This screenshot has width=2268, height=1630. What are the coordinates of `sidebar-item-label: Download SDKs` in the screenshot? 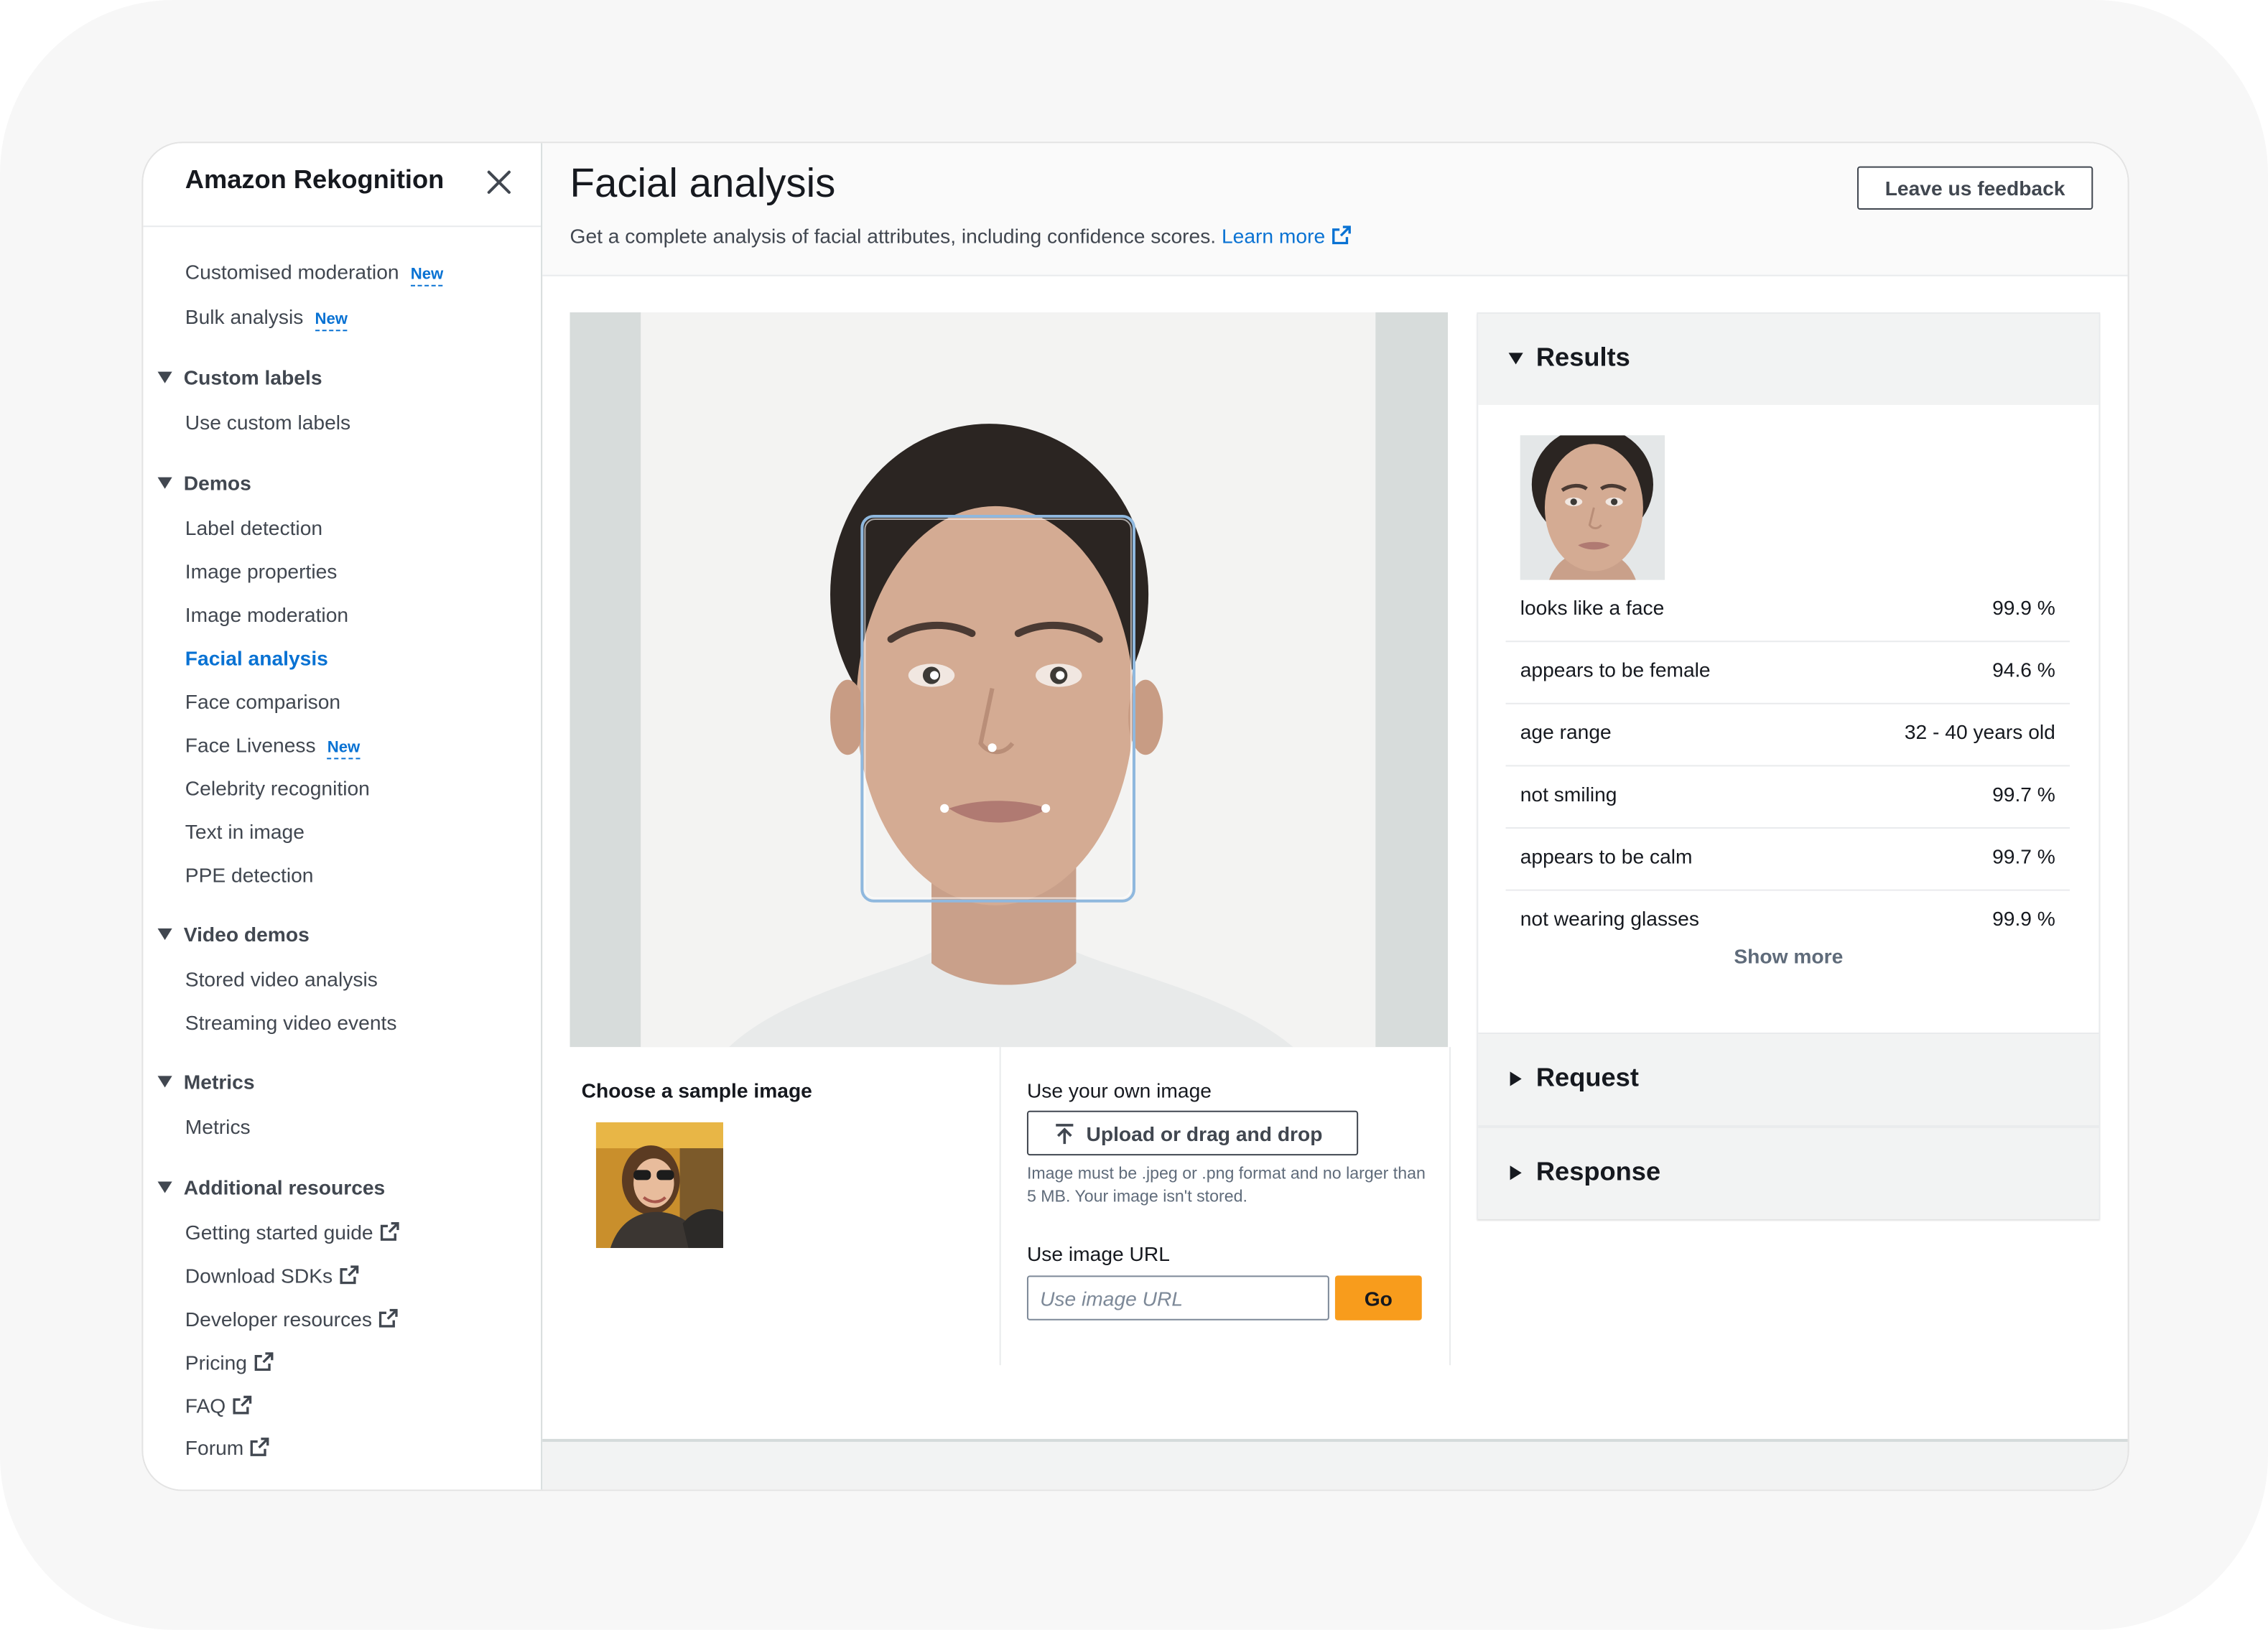 It's located at (259, 1275).